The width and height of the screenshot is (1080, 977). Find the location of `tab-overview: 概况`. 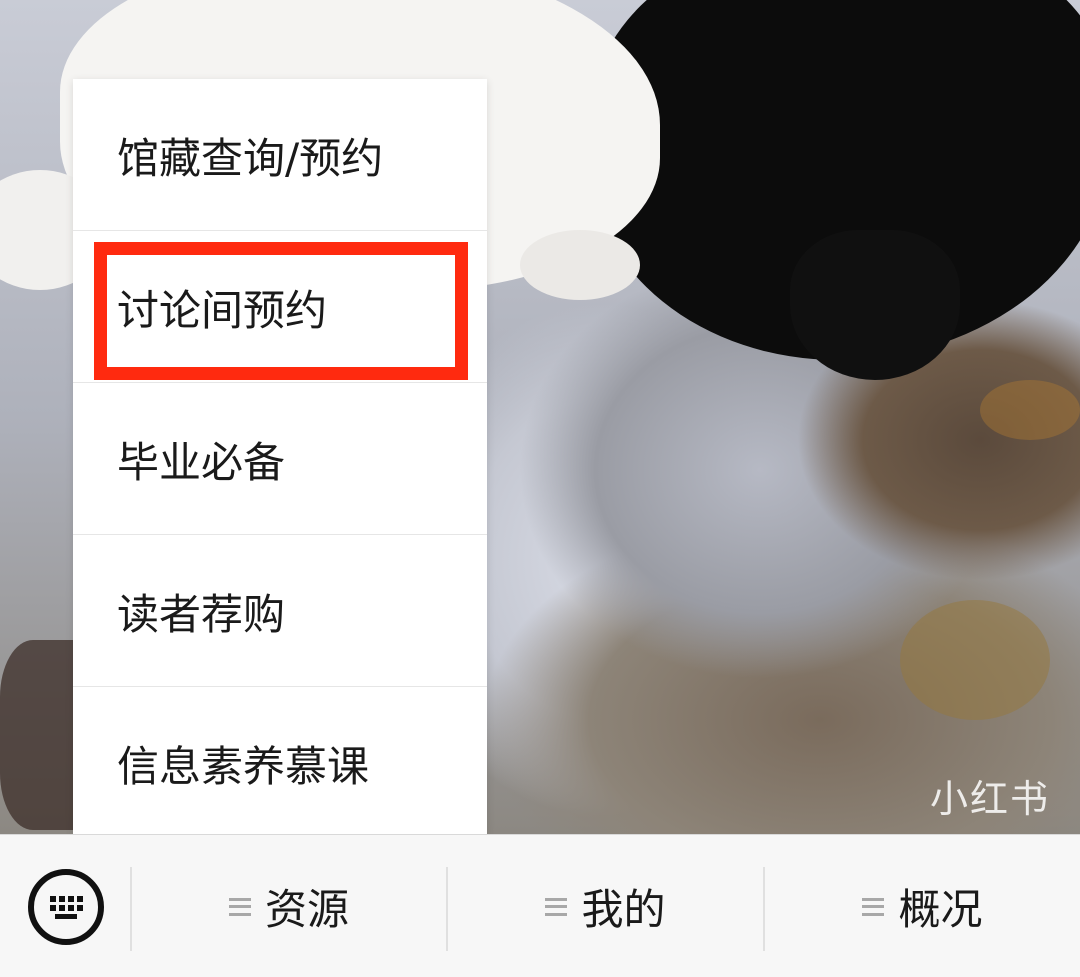

tab-overview: 概况 is located at coordinates (922, 906).